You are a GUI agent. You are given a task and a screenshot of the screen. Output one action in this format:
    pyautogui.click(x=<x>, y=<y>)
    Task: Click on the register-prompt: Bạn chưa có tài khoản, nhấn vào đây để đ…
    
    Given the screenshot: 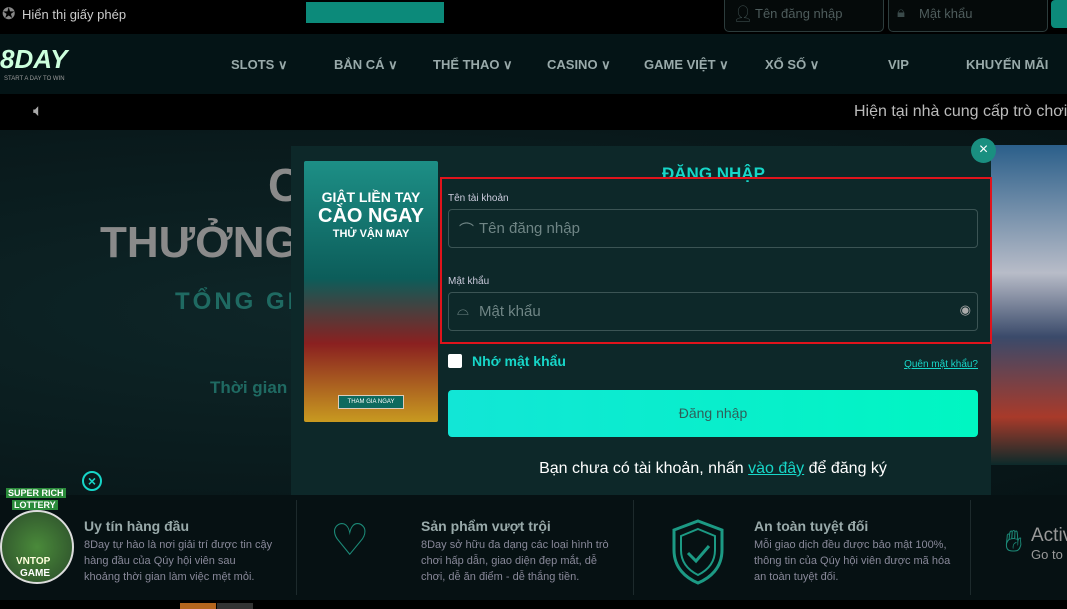 What is the action you would take?
    pyautogui.click(x=713, y=469)
    